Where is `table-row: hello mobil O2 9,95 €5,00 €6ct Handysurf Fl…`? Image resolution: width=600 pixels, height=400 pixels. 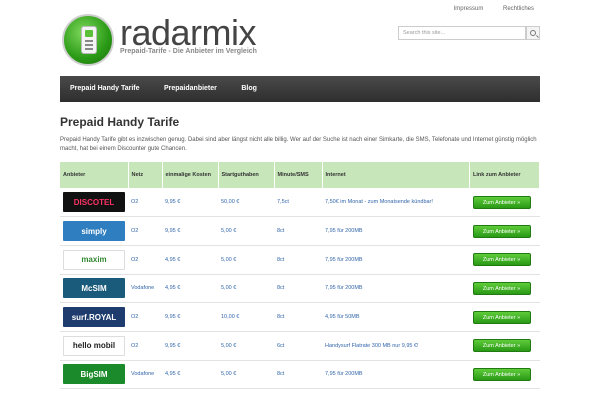
table-row: hello mobil O2 9,95 €5,00 €6ct Handysurf Fl… is located at coordinates (300, 346).